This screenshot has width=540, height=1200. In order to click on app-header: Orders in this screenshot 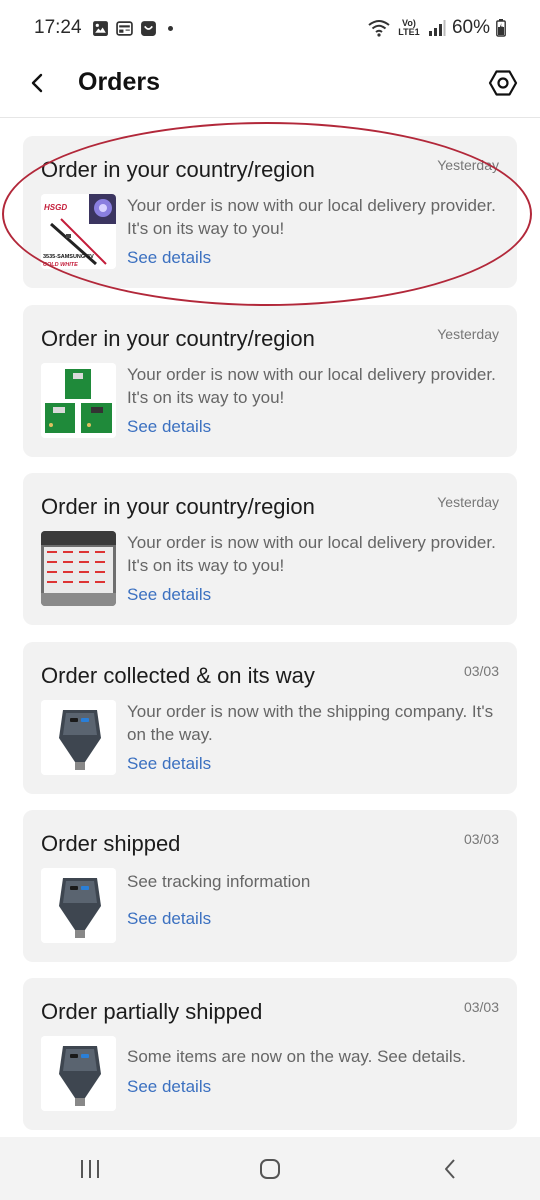, I will do `click(270, 87)`.